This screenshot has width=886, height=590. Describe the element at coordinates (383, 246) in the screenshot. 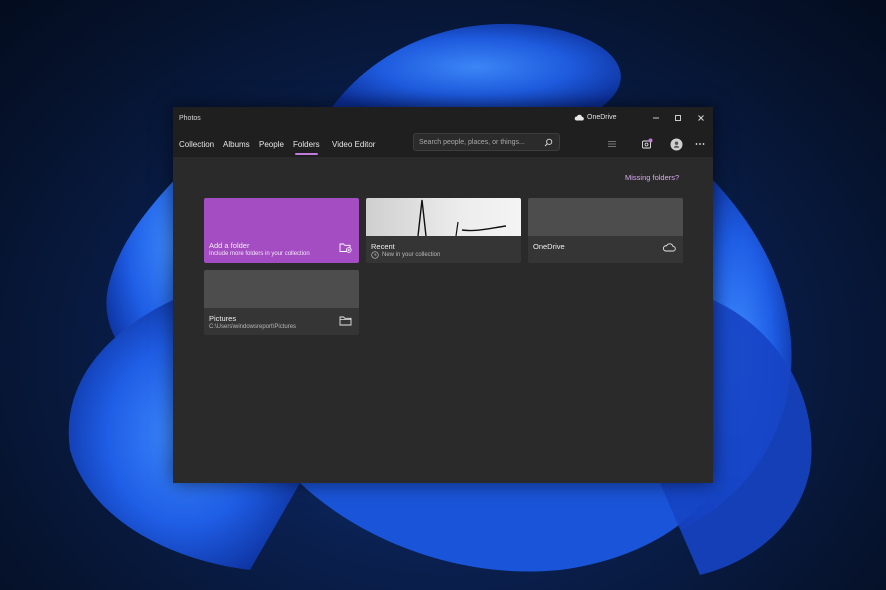

I see `card-title: Recent` at that location.